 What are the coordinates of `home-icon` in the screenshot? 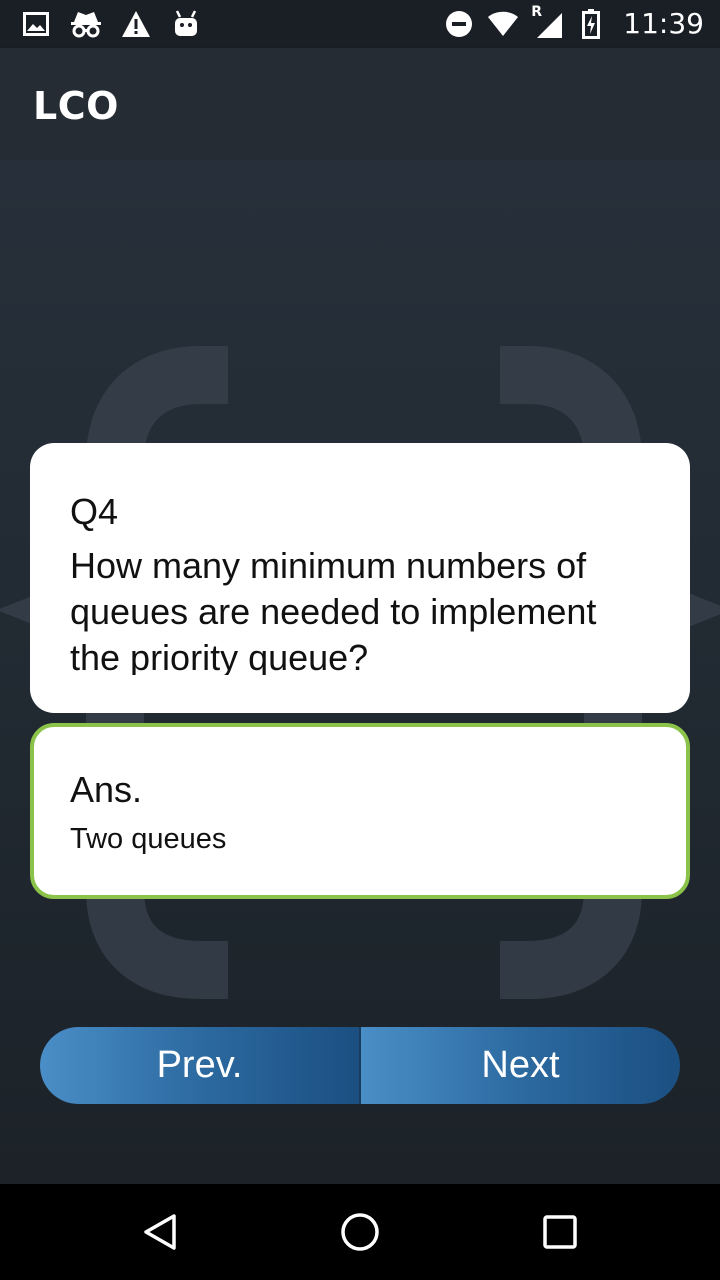 It's located at (360, 1232).